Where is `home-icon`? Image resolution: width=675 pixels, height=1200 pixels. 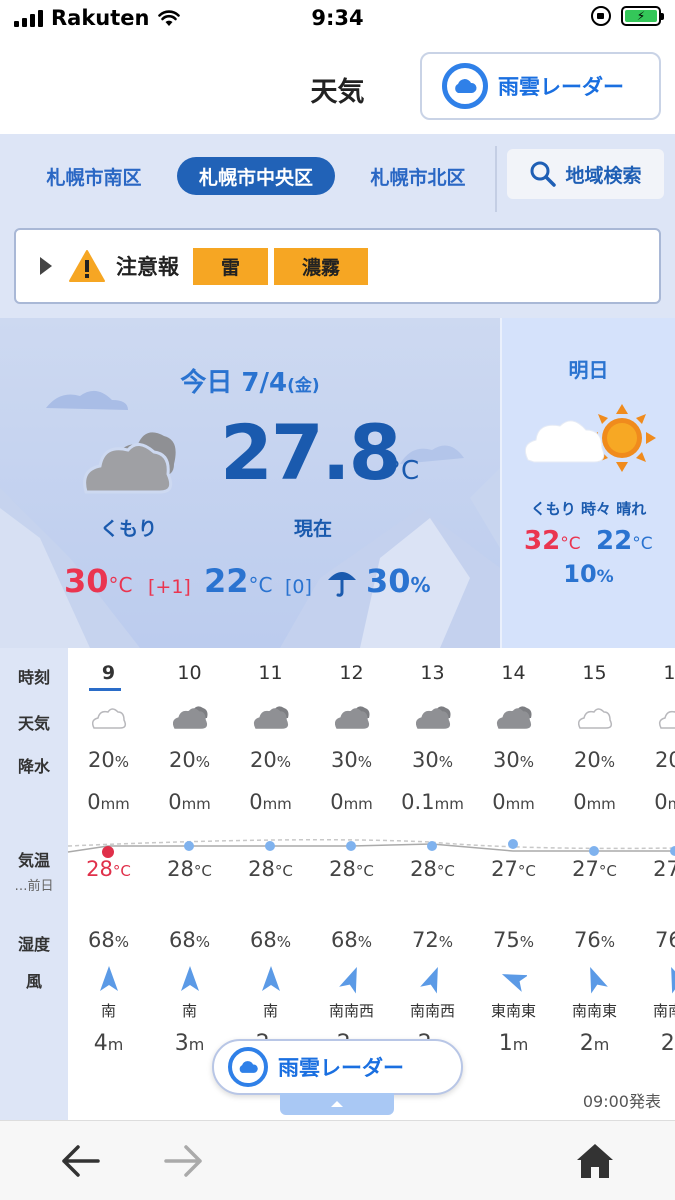
home-icon is located at coordinates (595, 1161).